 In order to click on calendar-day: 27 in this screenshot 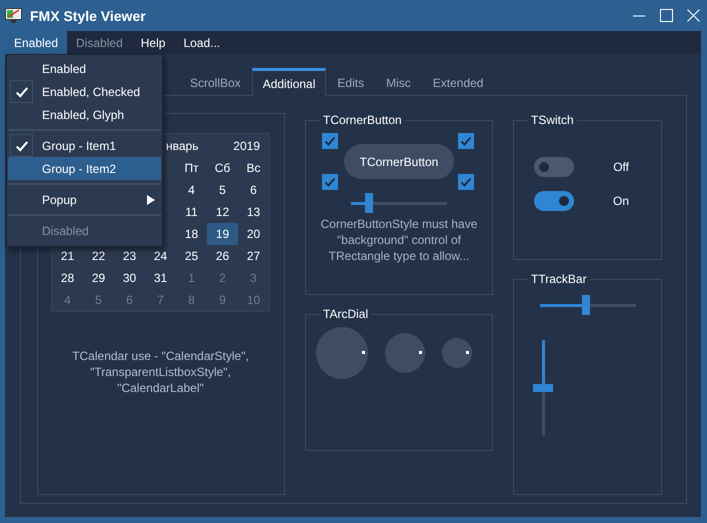, I will do `click(253, 256)`.